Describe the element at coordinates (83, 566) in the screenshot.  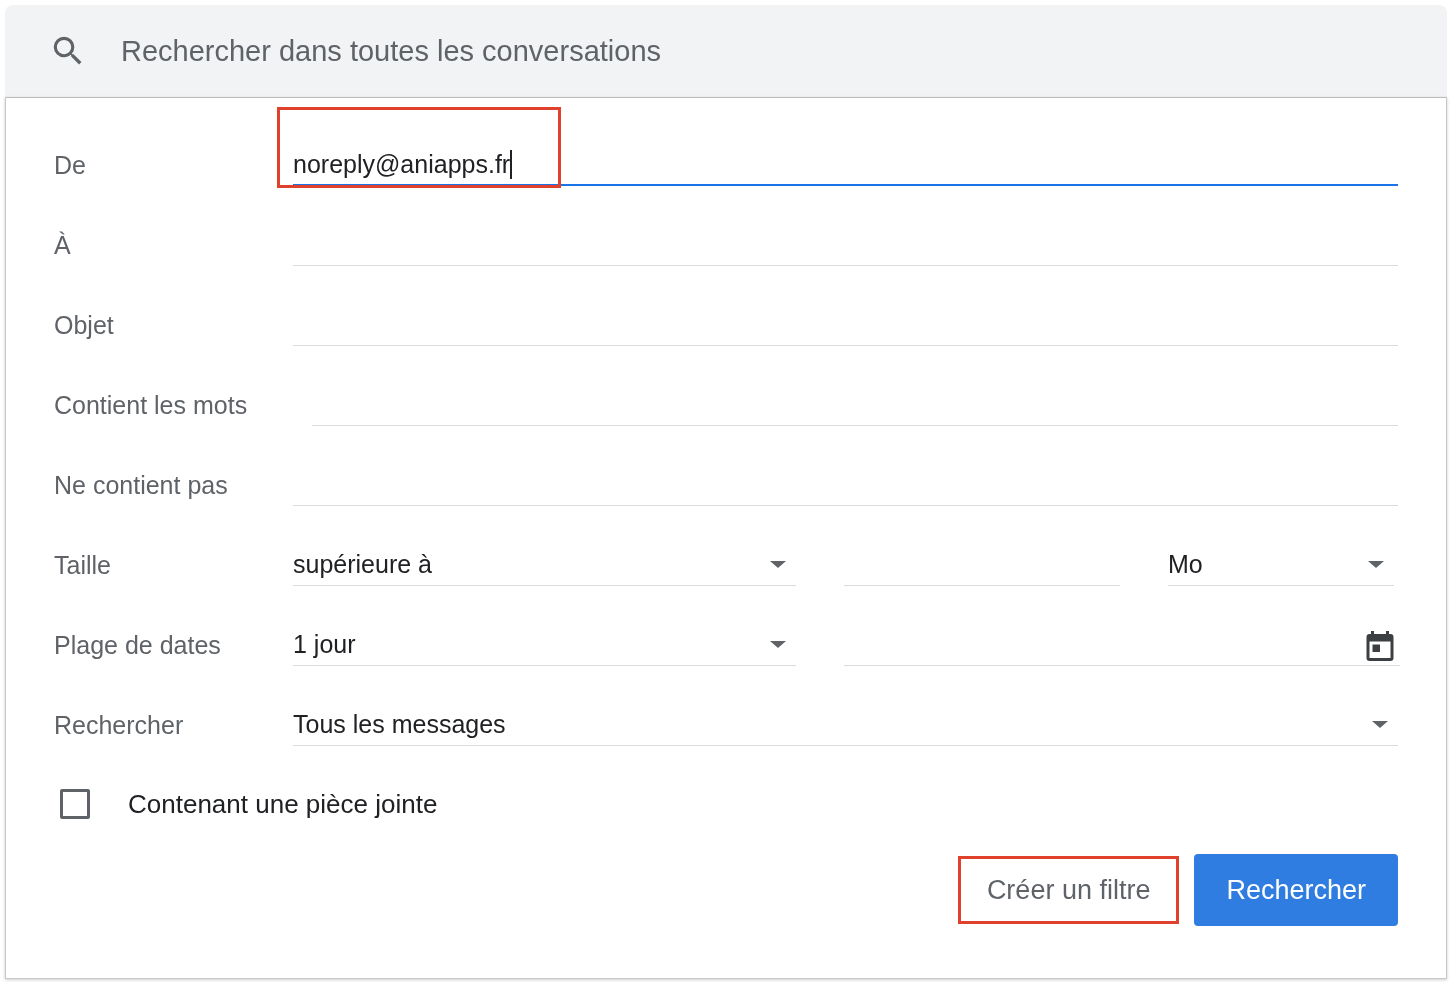
I see `field-label: Taille` at that location.